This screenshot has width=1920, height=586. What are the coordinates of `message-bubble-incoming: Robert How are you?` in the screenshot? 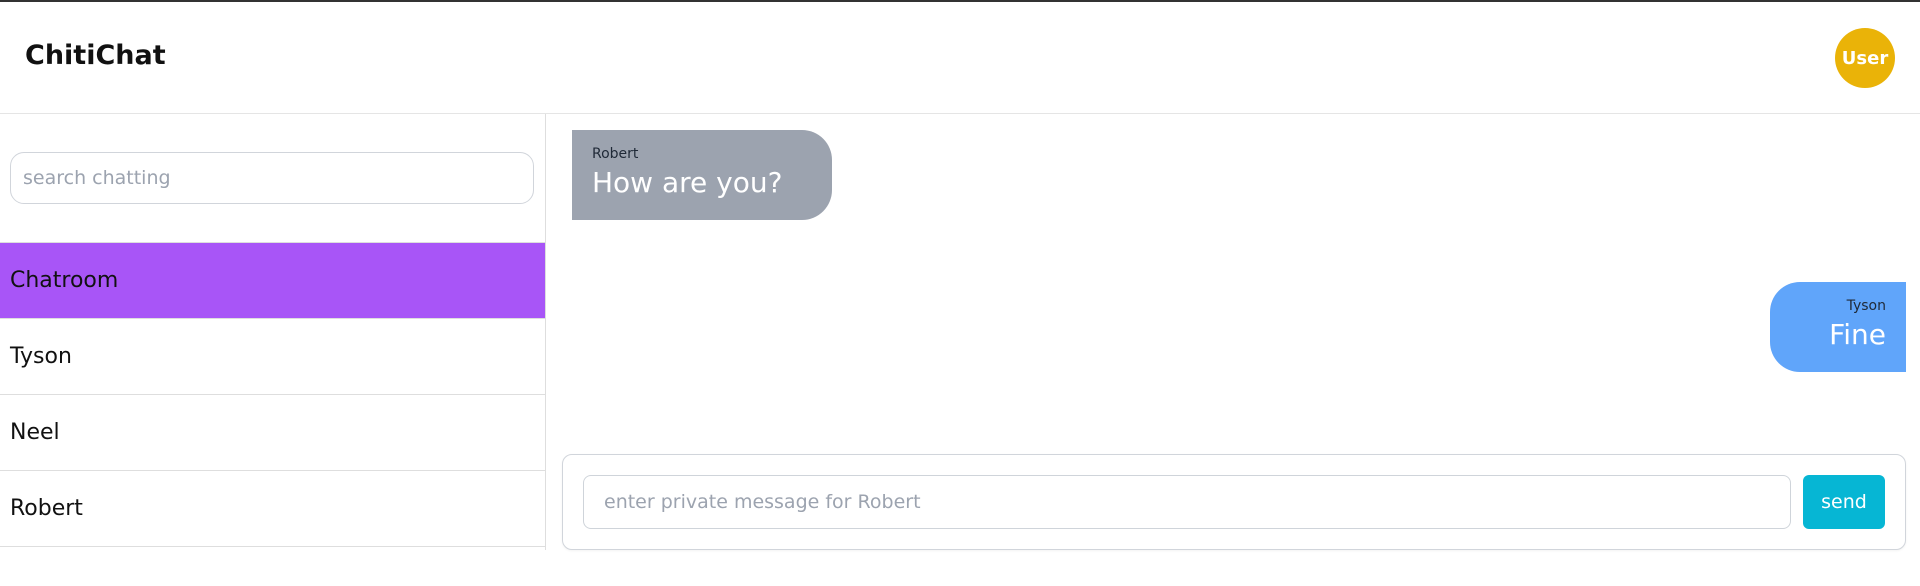 It's located at (702, 175).